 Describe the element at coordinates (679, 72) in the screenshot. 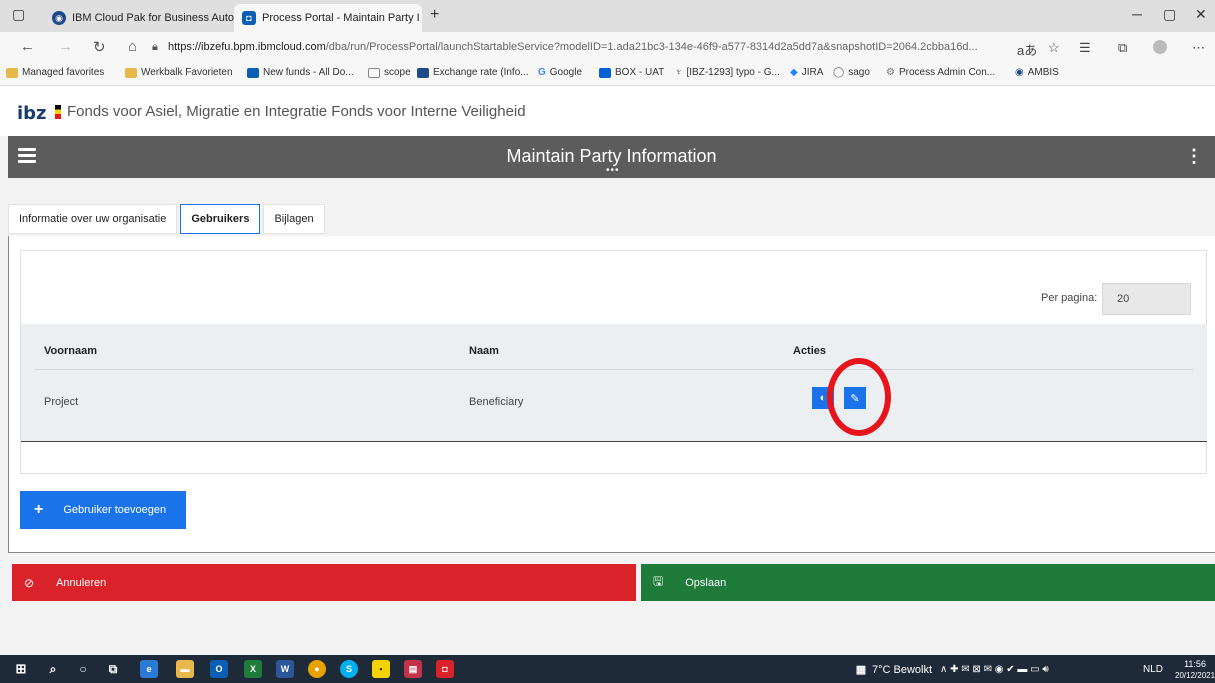

I see `github-icon: ♆` at that location.